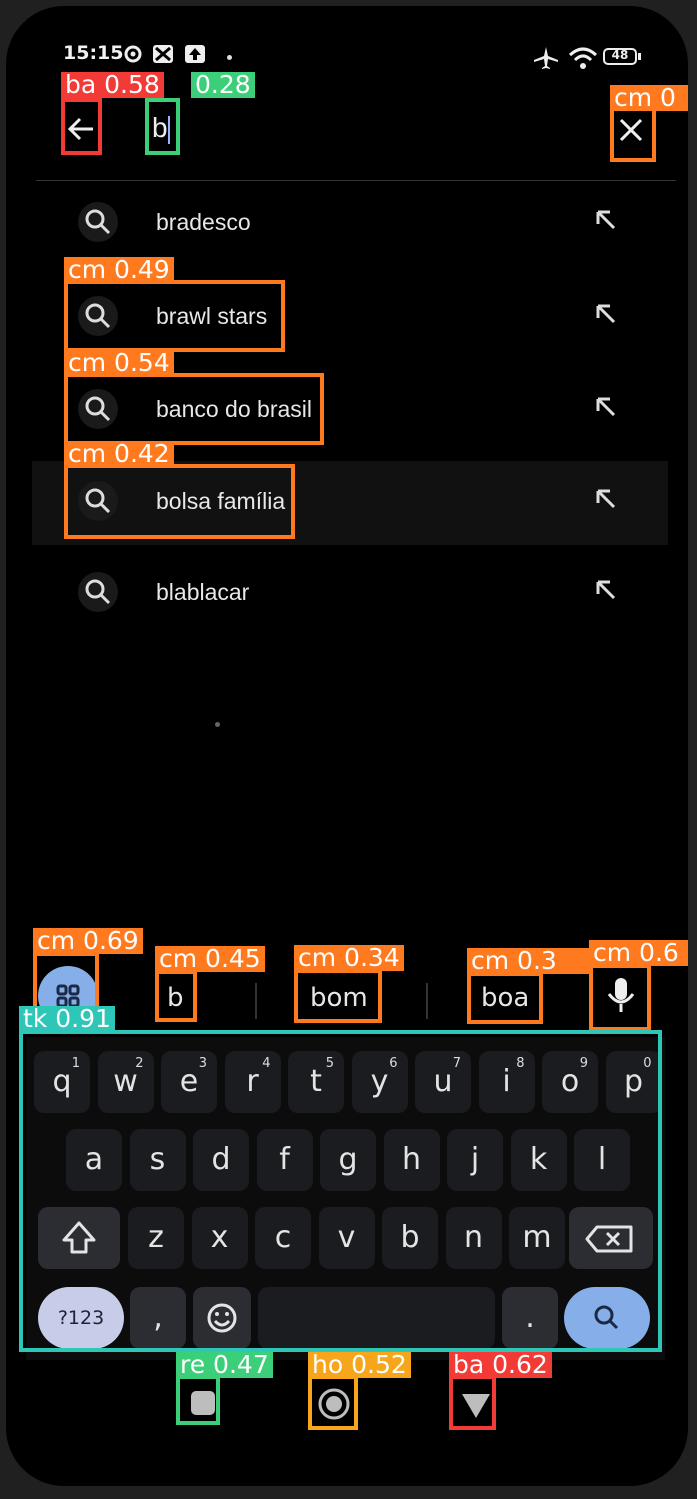 The image size is (697, 1499). What do you see at coordinates (203, 222) in the screenshot?
I see `suggestion-label: bradesco` at bounding box center [203, 222].